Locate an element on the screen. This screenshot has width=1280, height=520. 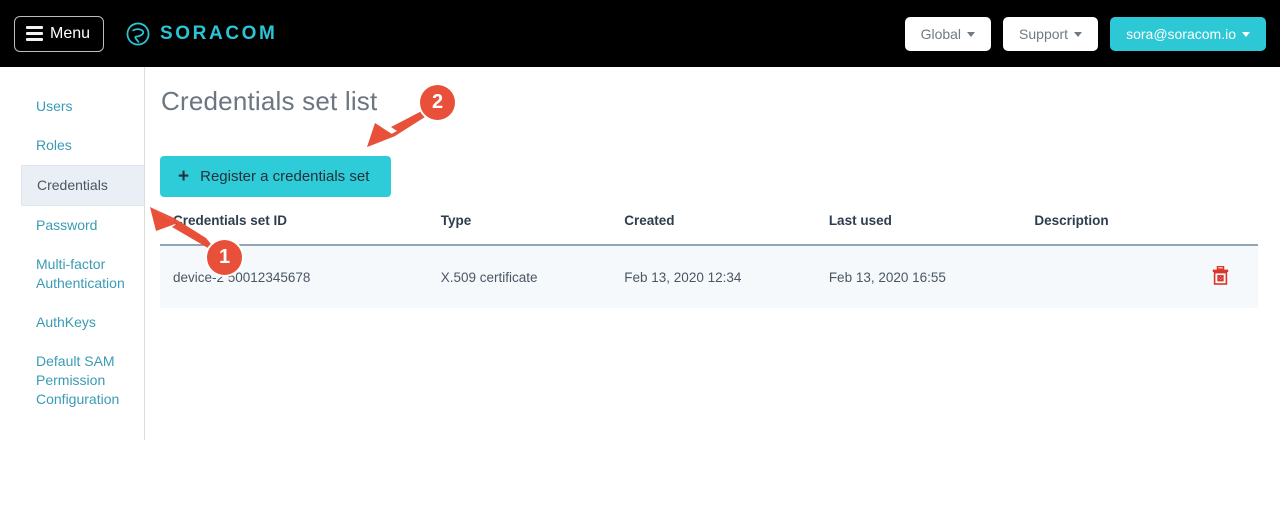
column-header-created: Created is located at coordinates (726, 229).